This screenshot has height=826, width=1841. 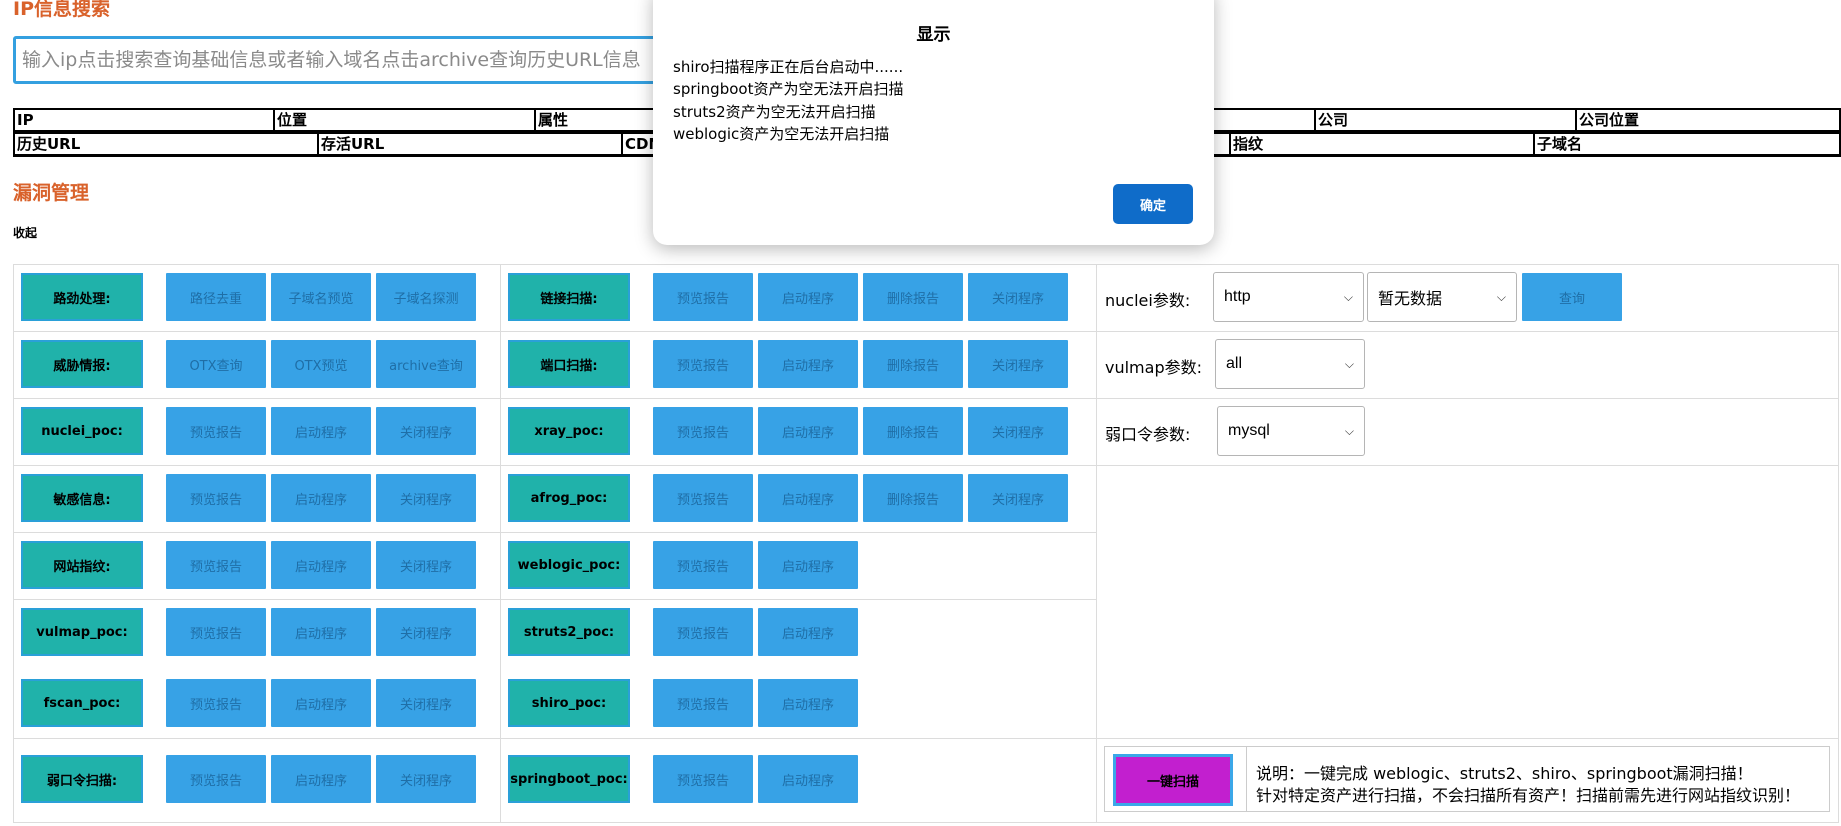 I want to click on link-start-button: 启动程序, so click(x=808, y=297).